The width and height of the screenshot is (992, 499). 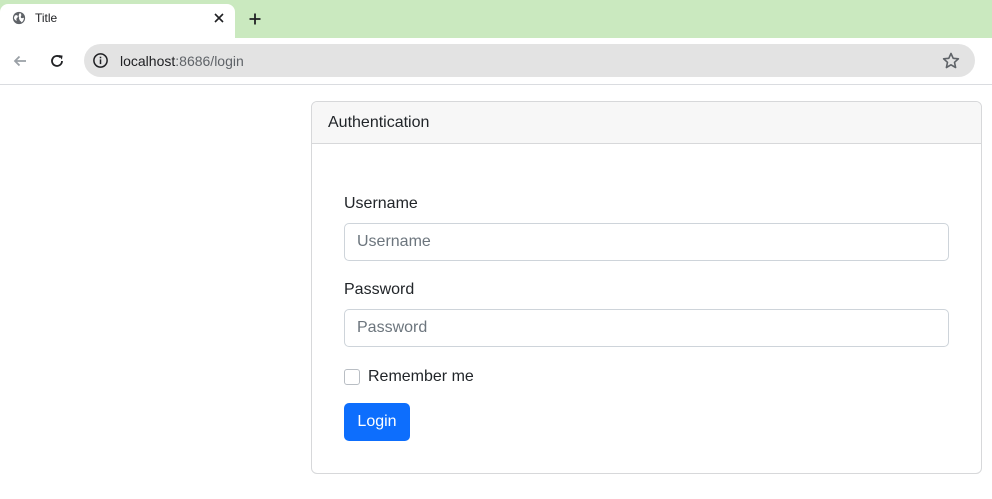 What do you see at coordinates (646, 242) in the screenshot?
I see `username-input` at bounding box center [646, 242].